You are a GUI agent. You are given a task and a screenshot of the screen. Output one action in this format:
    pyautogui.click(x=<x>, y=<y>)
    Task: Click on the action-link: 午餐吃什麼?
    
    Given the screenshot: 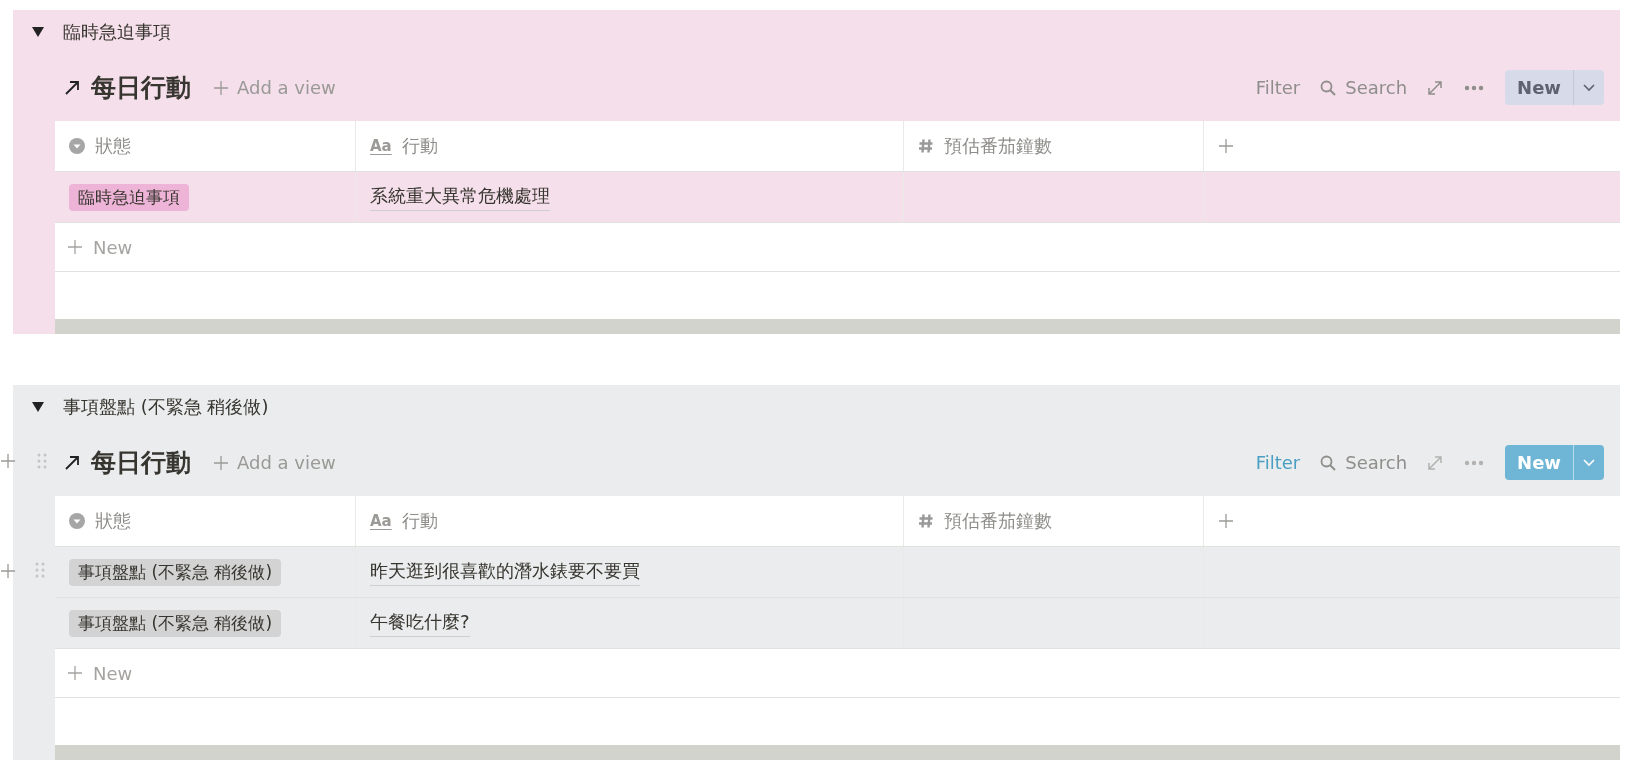 What is the action you would take?
    pyautogui.click(x=420, y=623)
    